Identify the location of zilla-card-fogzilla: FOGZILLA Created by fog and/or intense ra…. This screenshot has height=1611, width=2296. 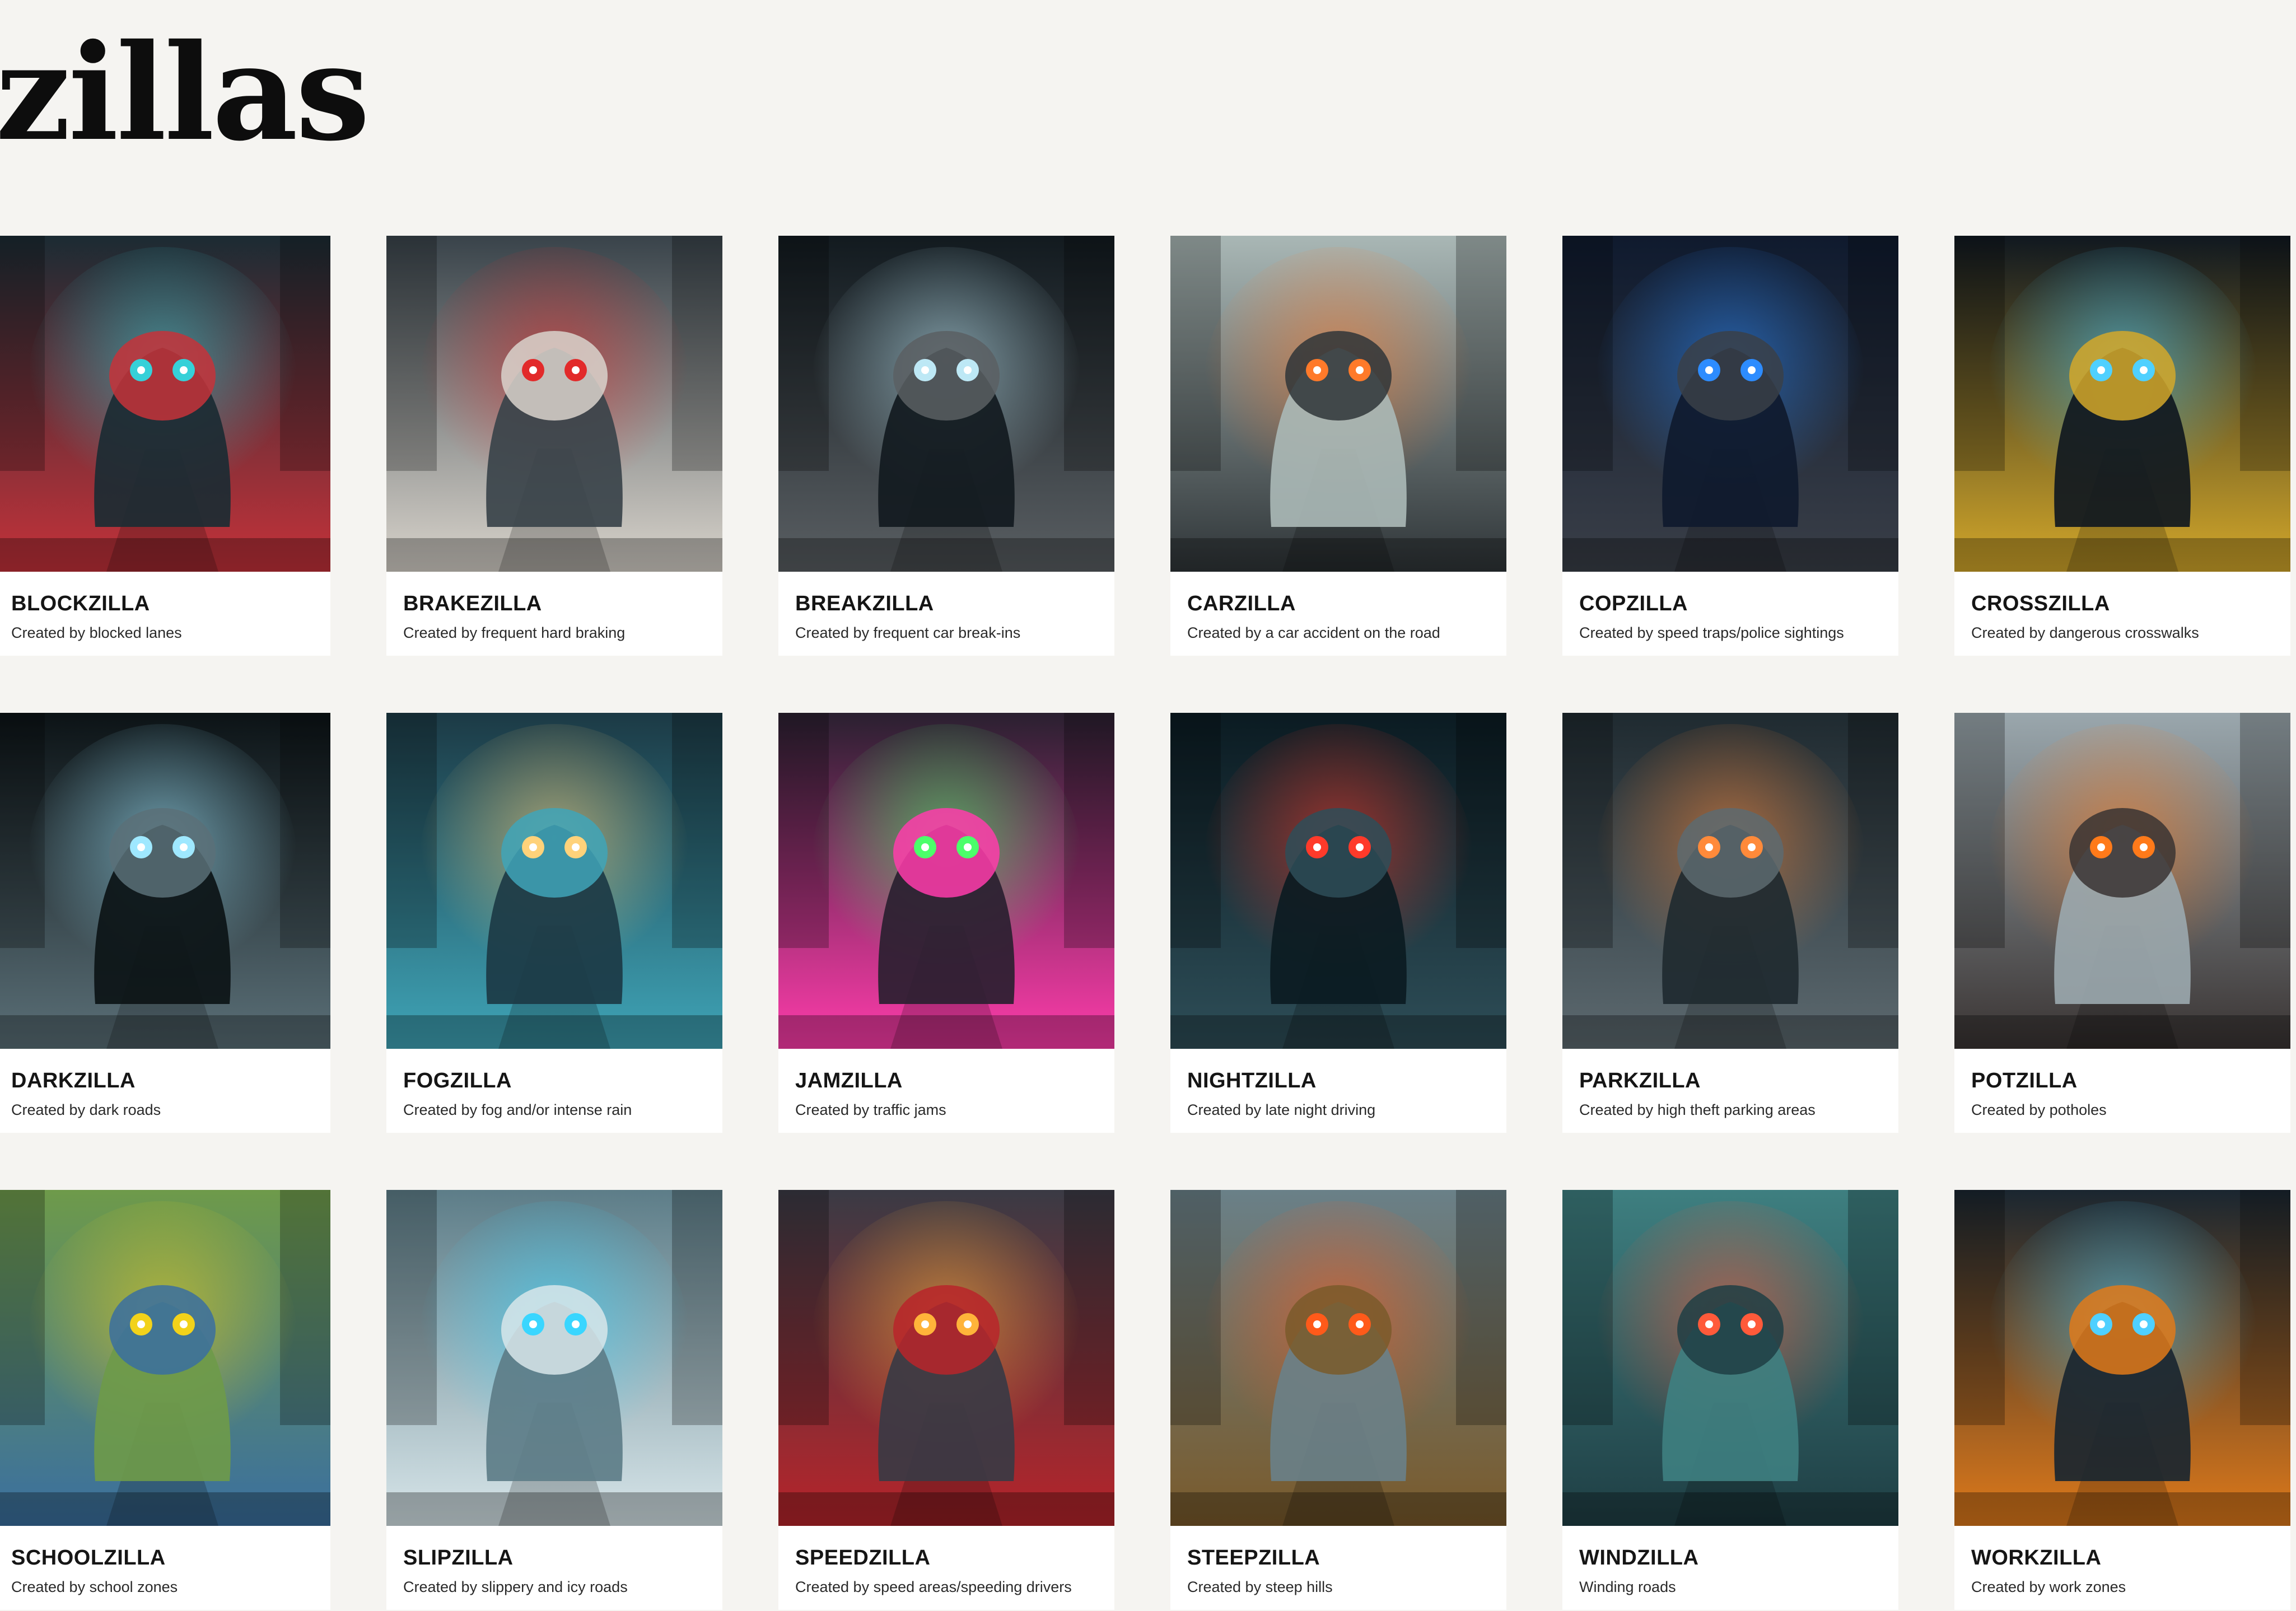
(554, 923).